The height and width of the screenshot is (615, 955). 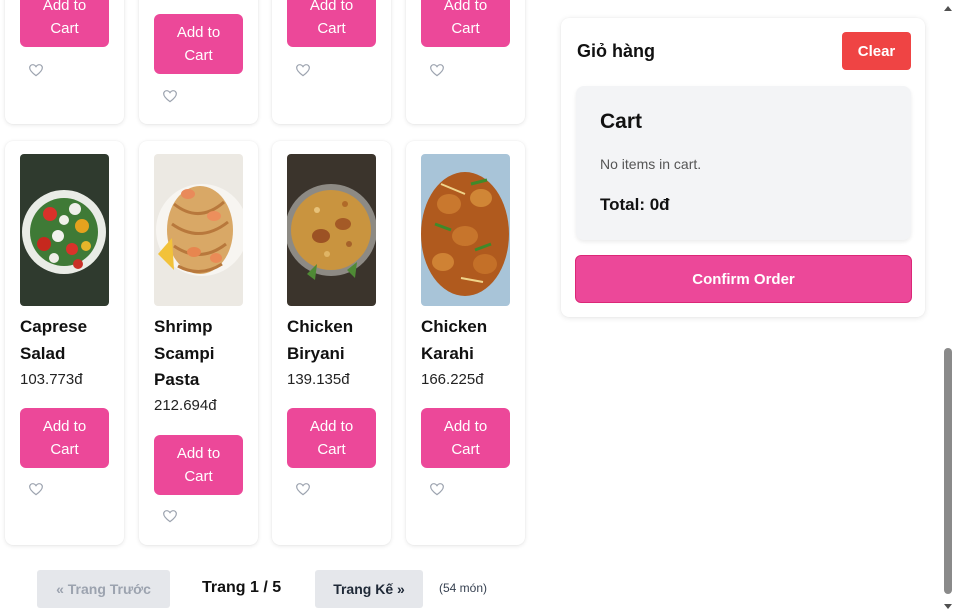 What do you see at coordinates (51, 379) in the screenshot?
I see `product-price: 103.773đ` at bounding box center [51, 379].